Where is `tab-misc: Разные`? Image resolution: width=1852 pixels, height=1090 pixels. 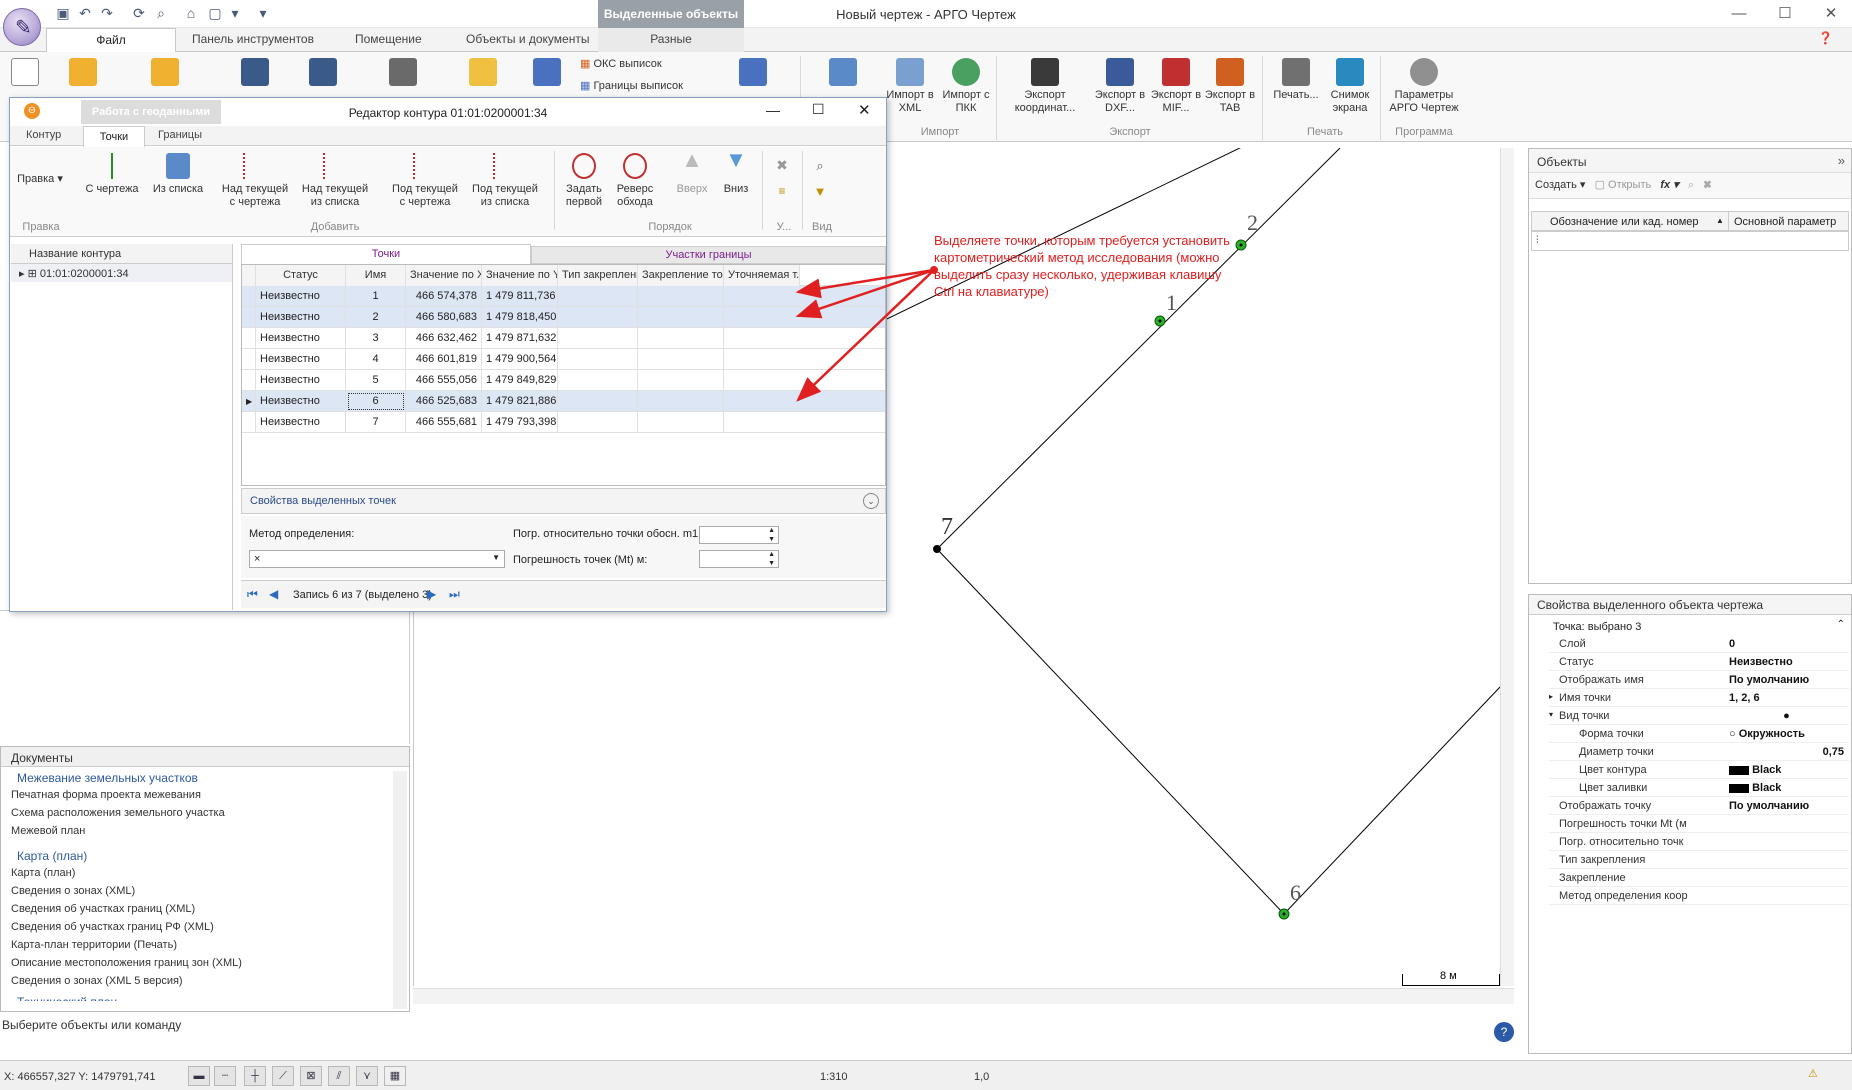 tab-misc: Разные is located at coordinates (671, 40).